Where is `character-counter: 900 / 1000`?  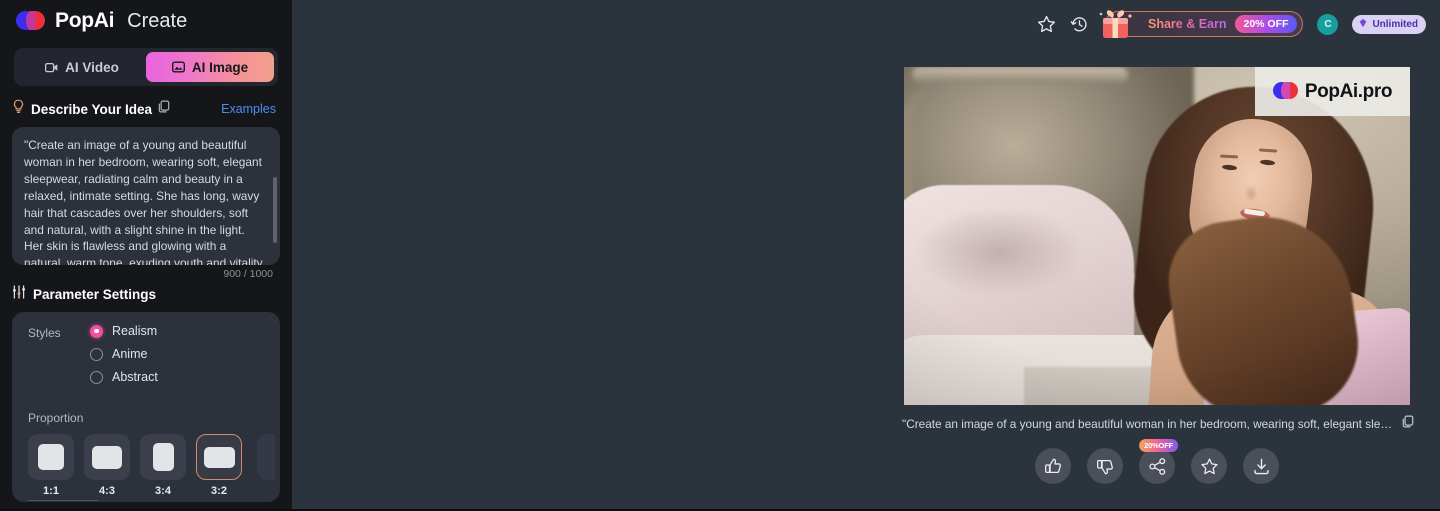 character-counter: 900 / 1000 is located at coordinates (248, 274).